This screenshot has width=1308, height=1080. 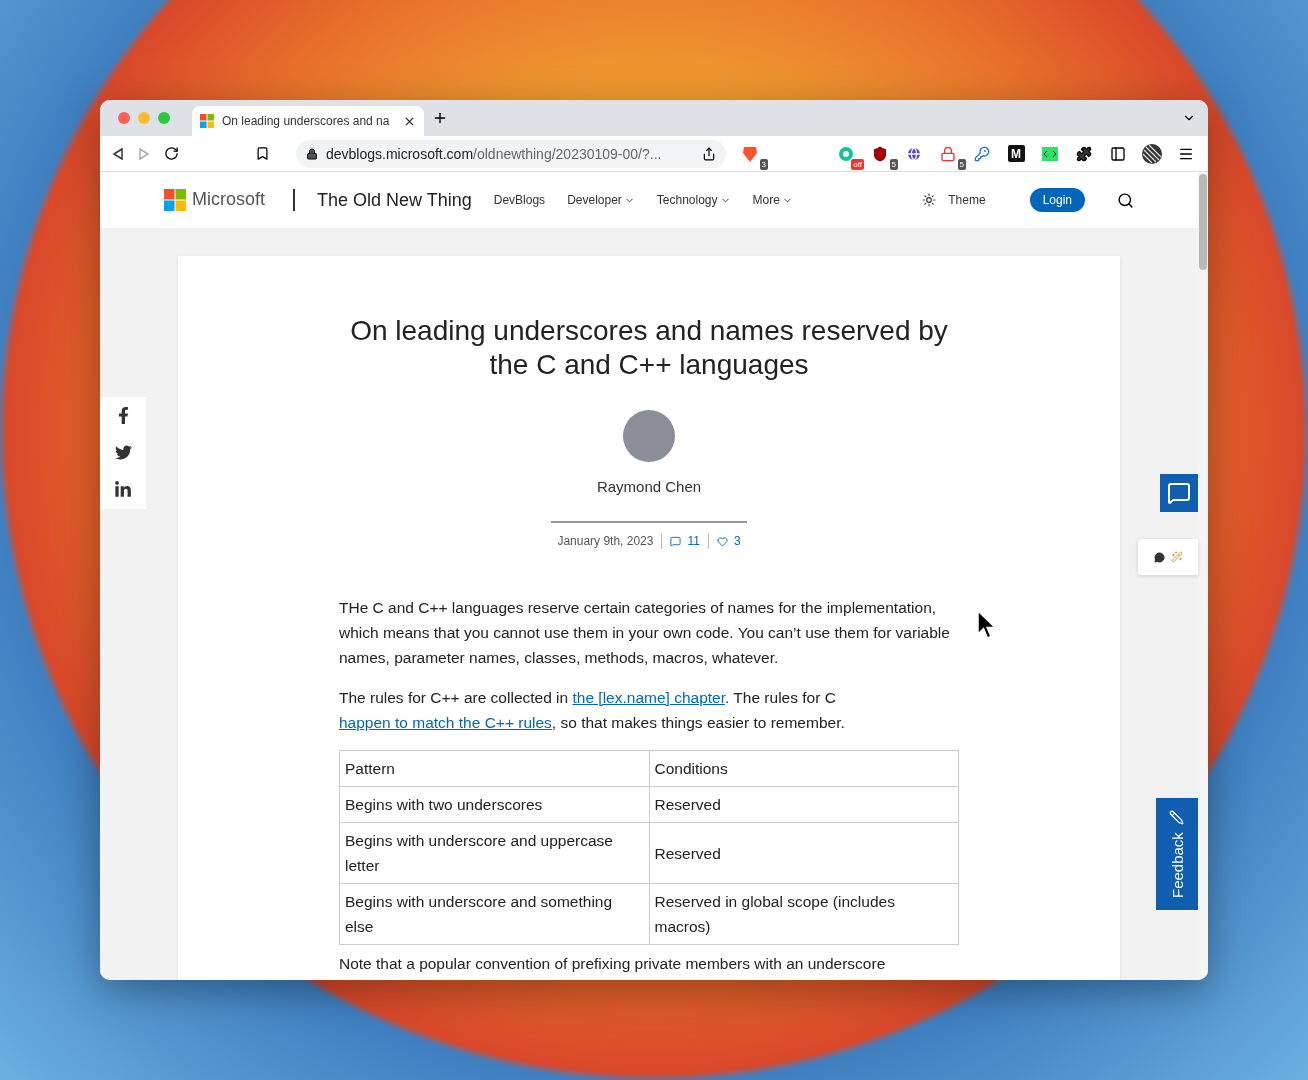 I want to click on chat-bubble-icon, so click(x=1179, y=493).